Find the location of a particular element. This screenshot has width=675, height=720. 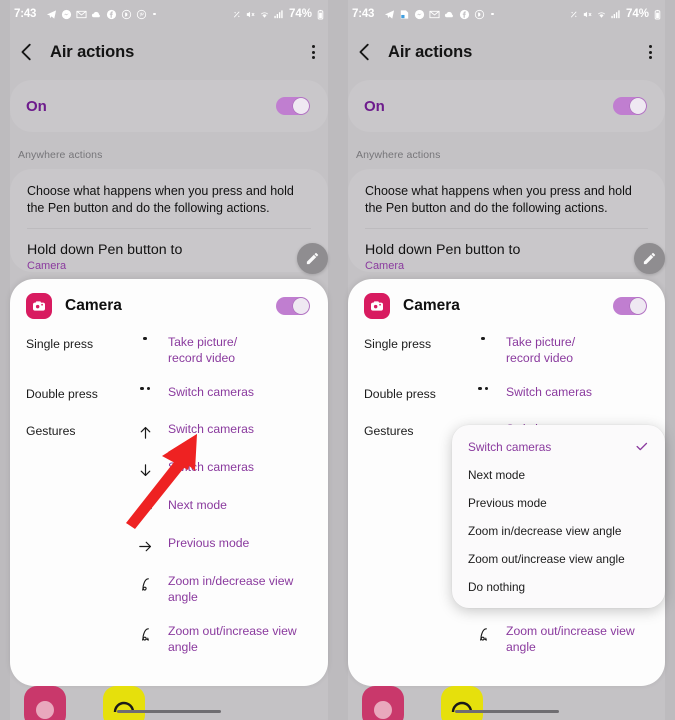

more-notifications-dot is located at coordinates (154, 14).